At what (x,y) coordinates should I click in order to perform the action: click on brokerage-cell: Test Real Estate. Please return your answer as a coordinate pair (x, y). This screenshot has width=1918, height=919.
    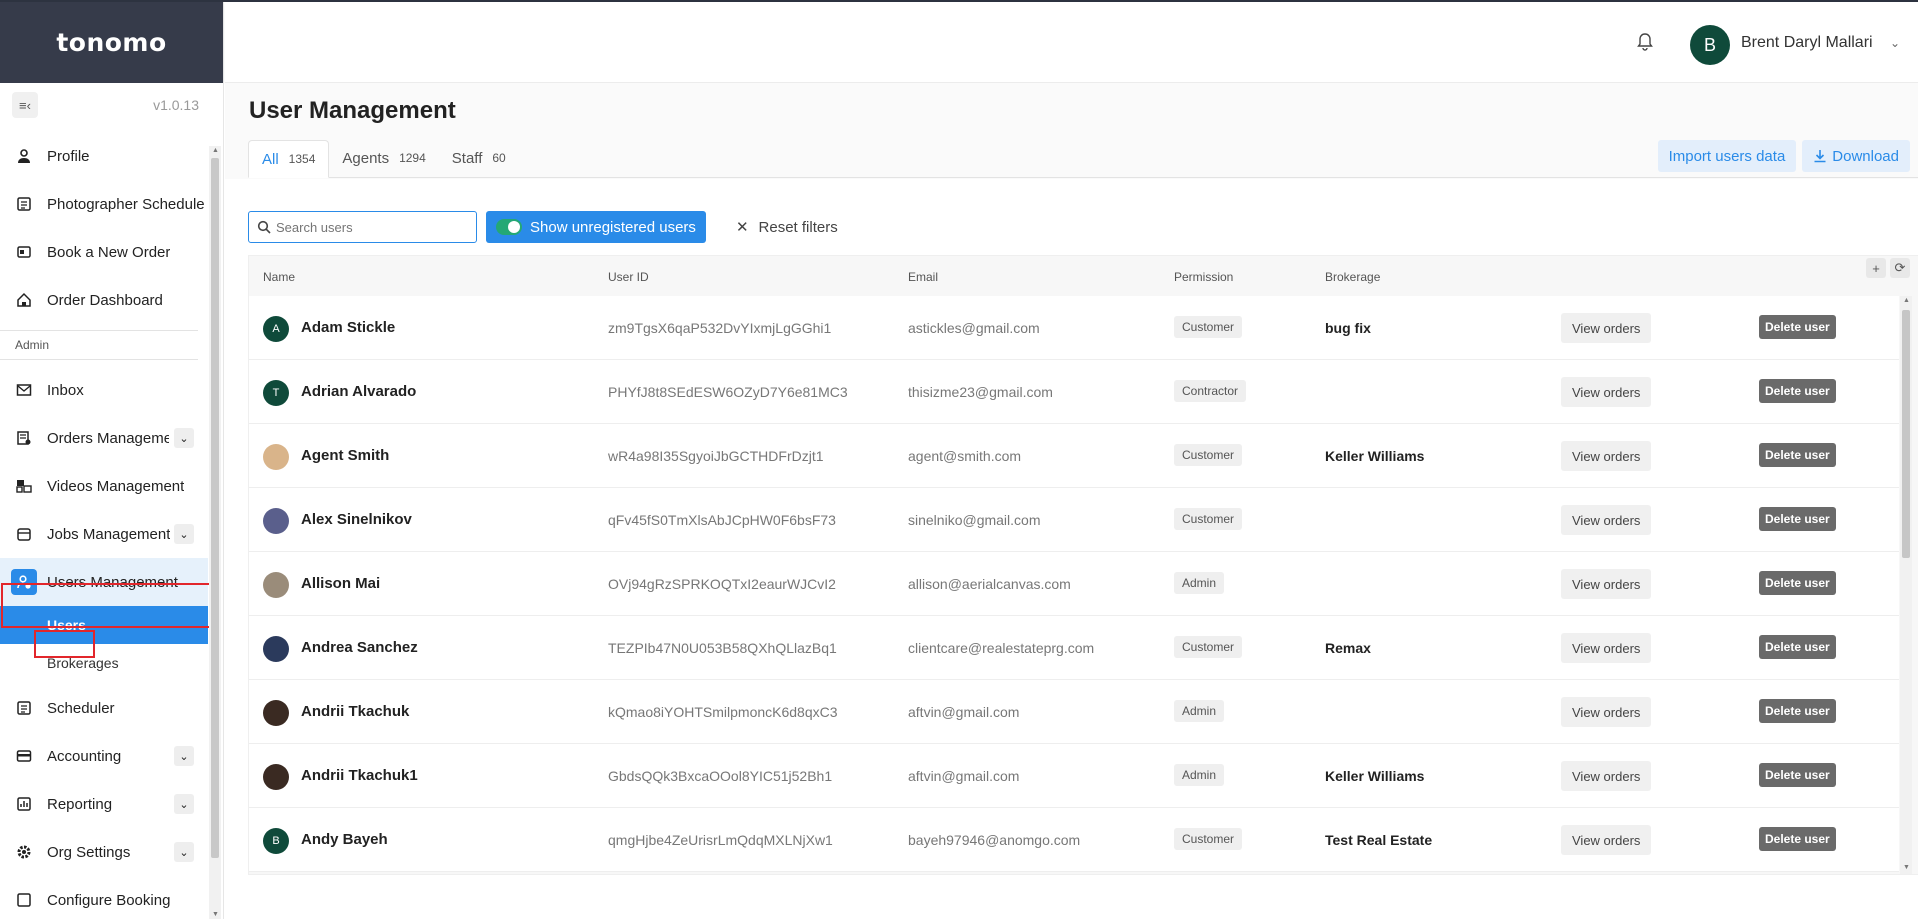
    Looking at the image, I should click on (1379, 840).